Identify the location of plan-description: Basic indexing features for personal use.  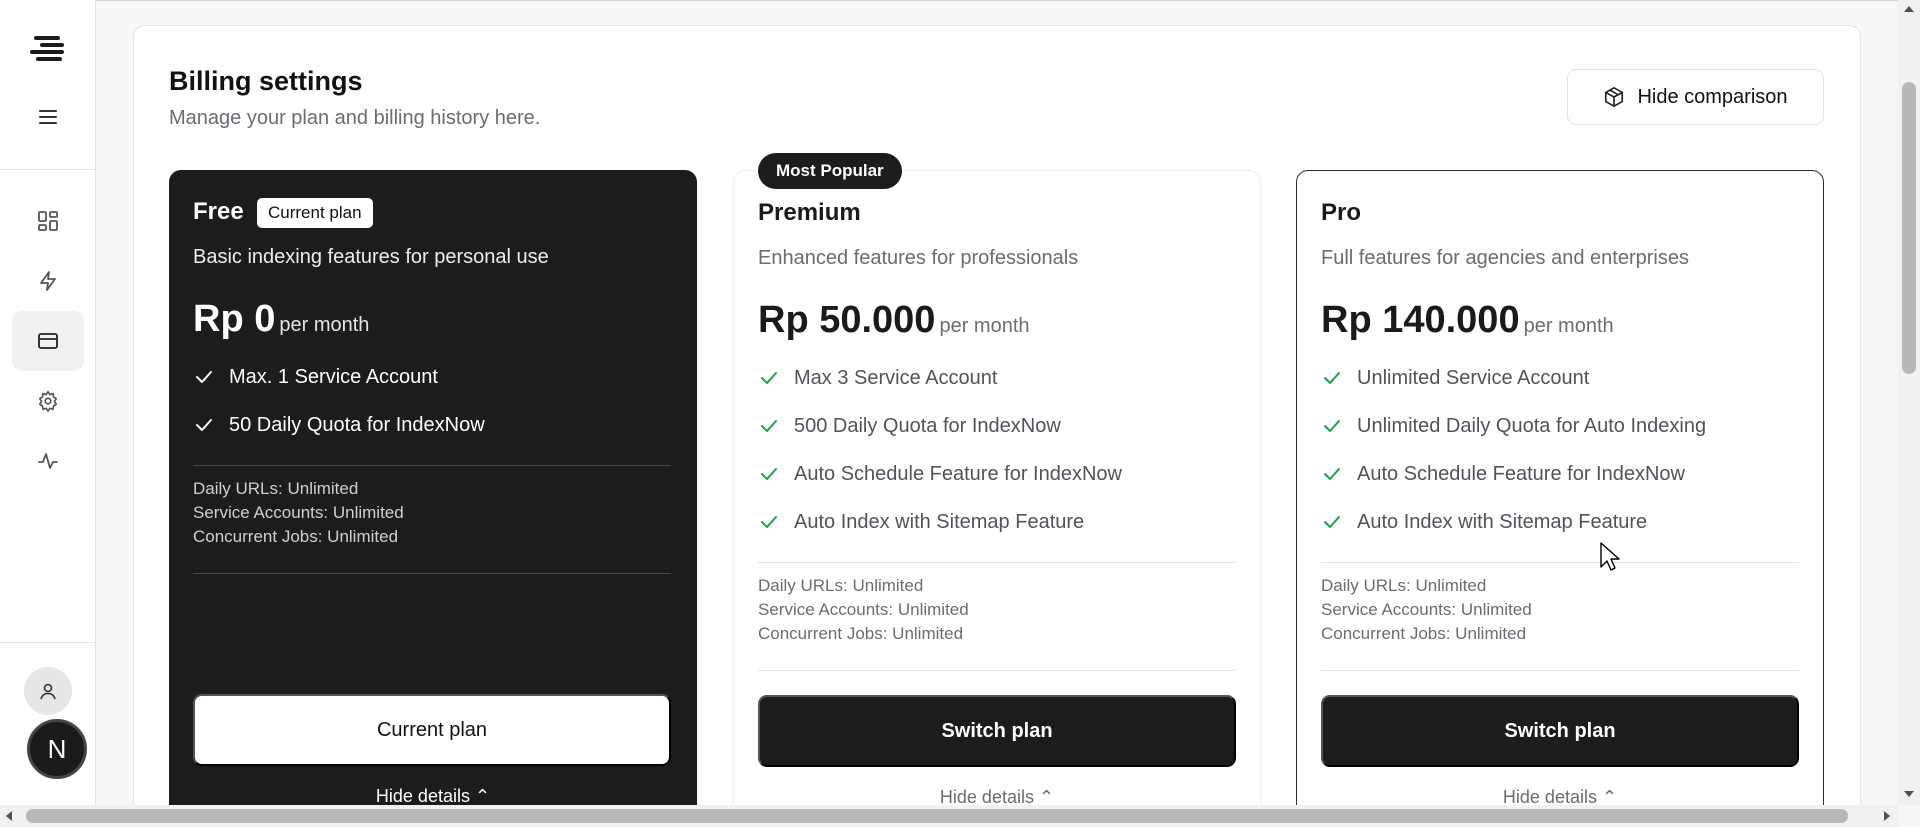
(371, 257).